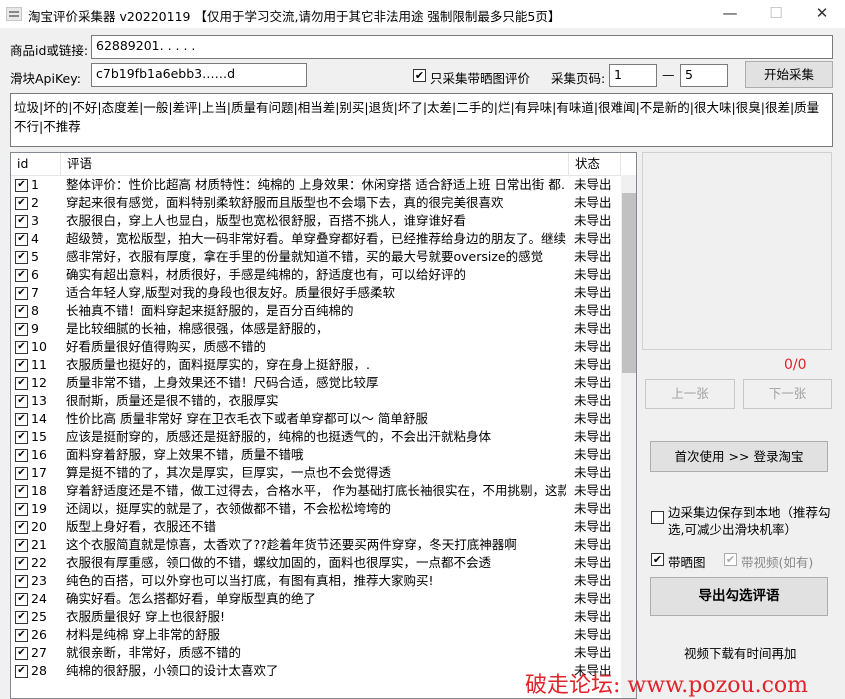 The height and width of the screenshot is (699, 845). I want to click on minimize-icon: —, so click(730, 14).